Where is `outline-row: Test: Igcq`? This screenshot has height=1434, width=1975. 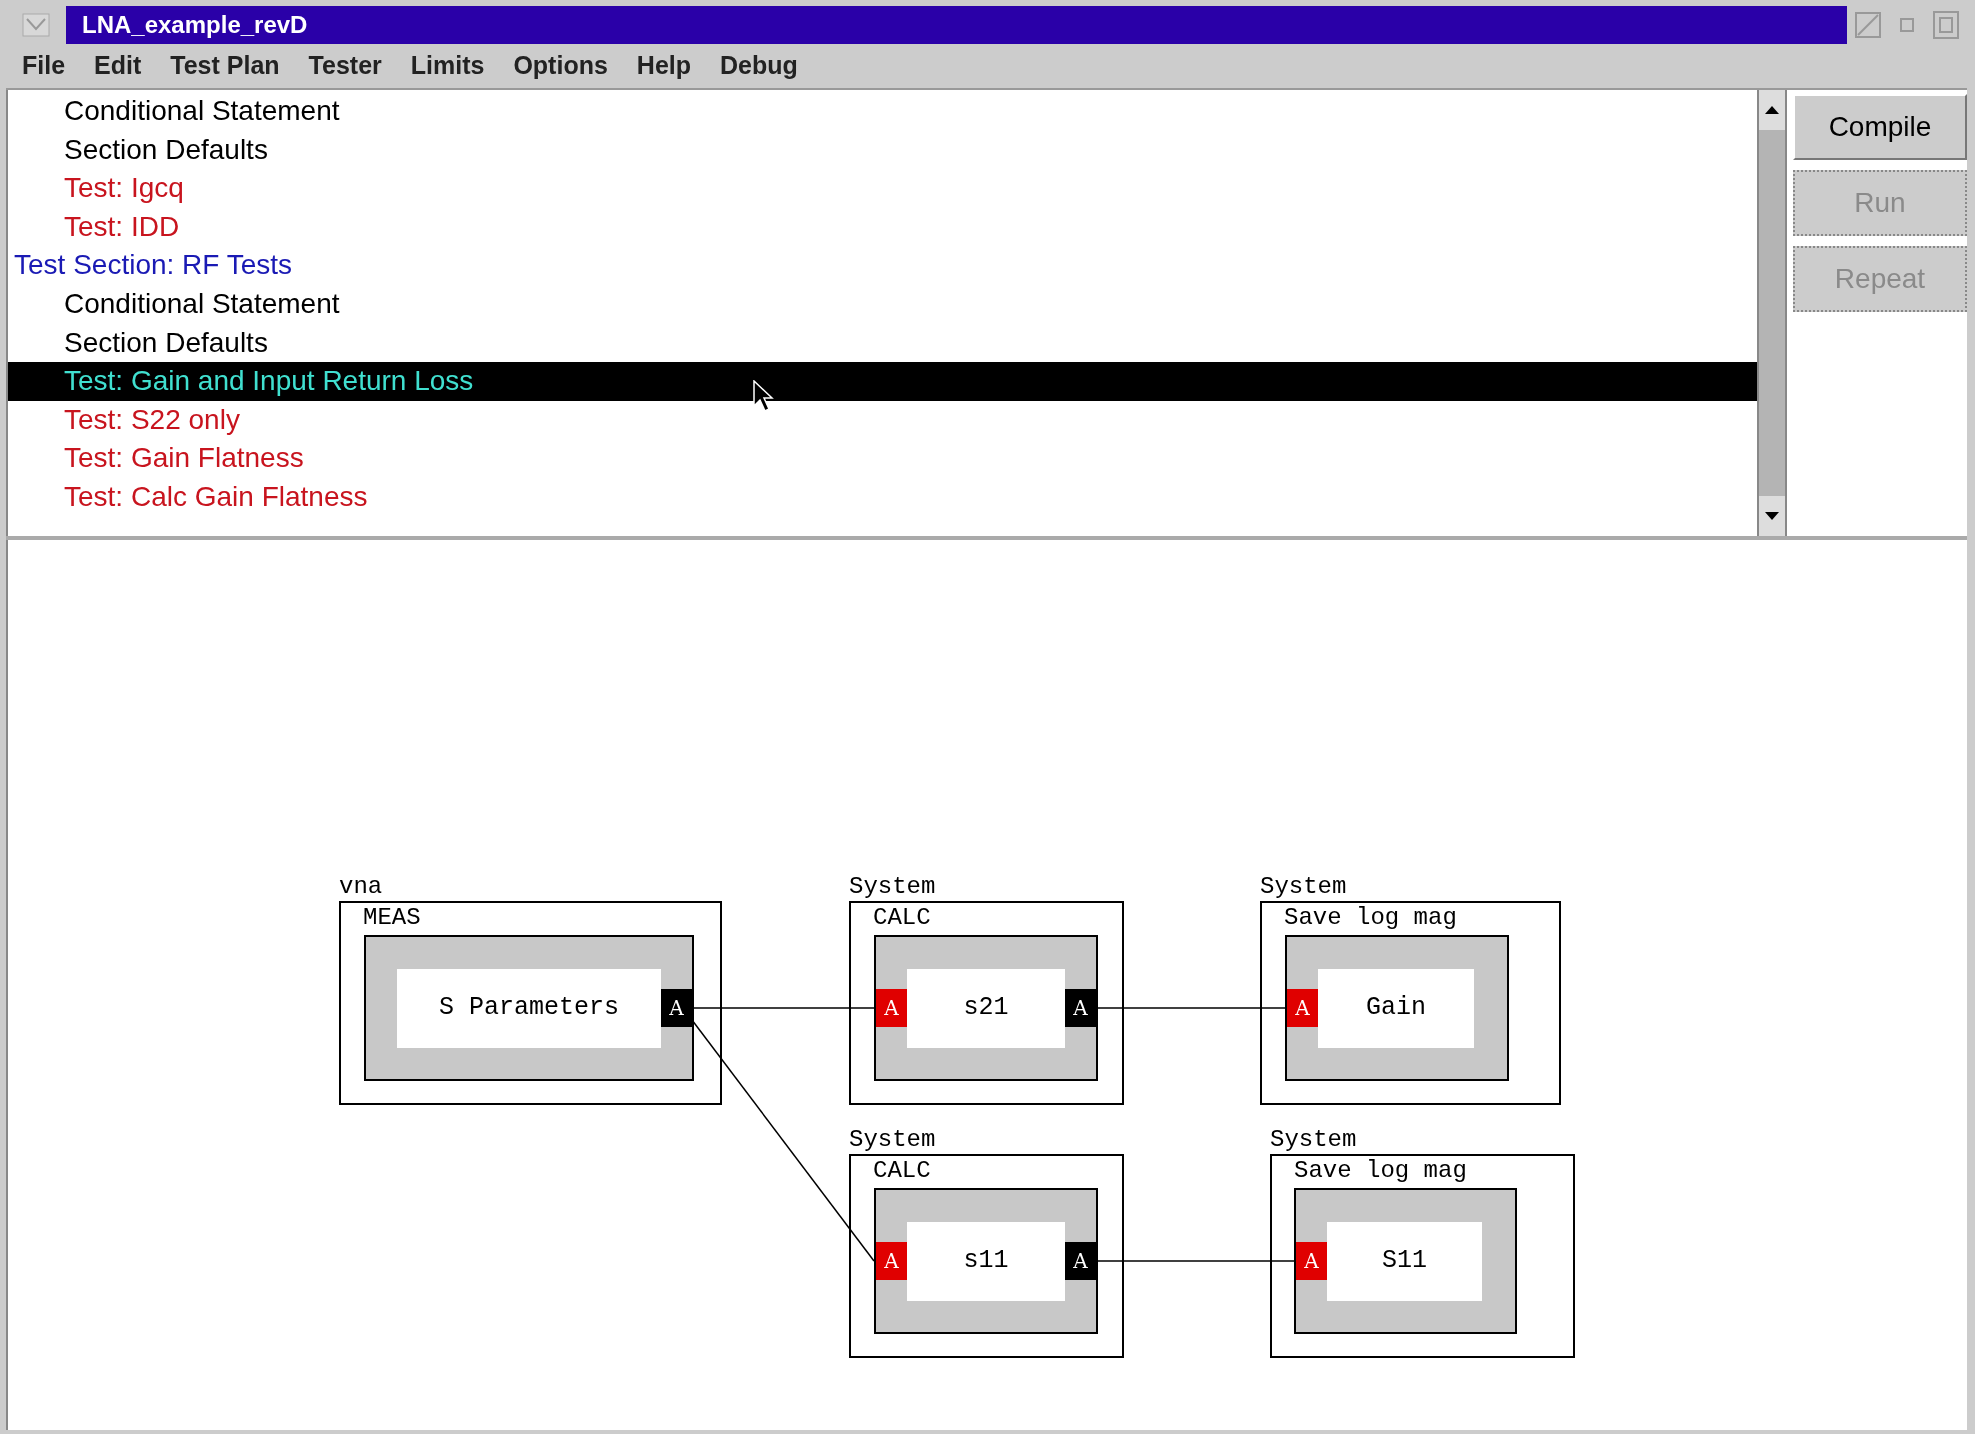
outline-row: Test: Igcq is located at coordinates (882, 188).